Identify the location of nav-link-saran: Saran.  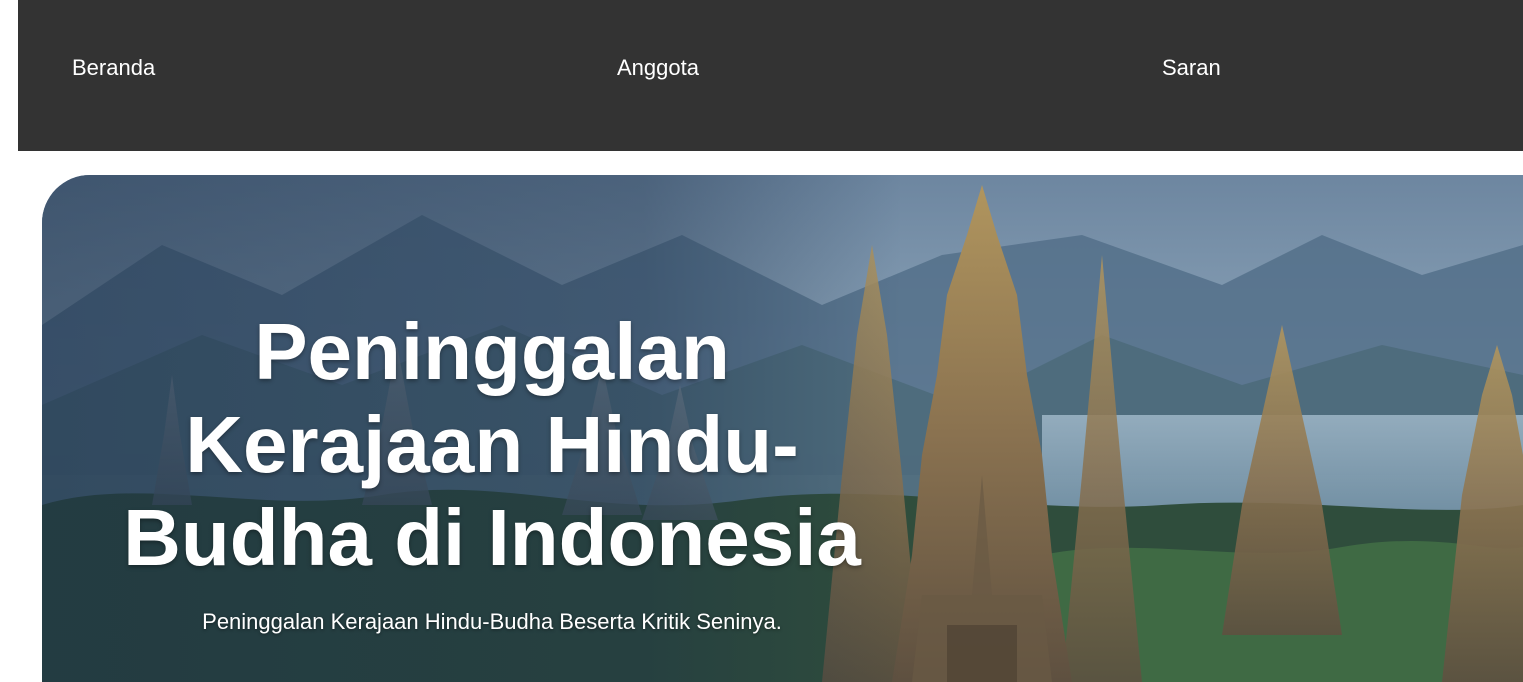
(1191, 68).